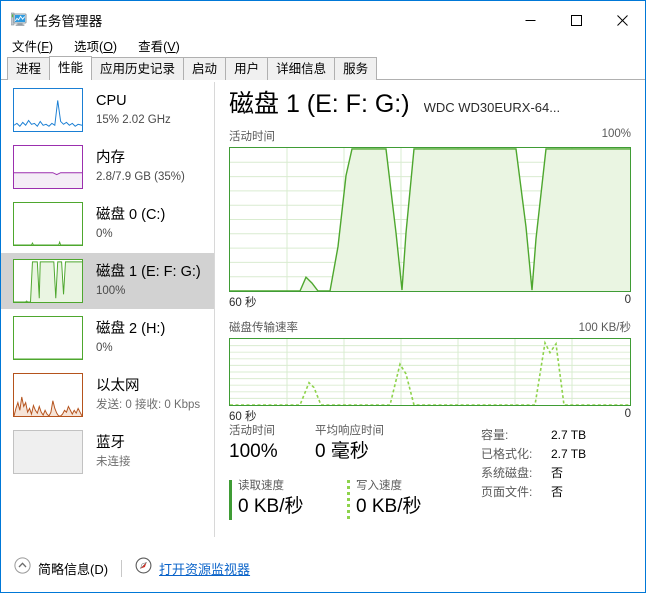 The height and width of the screenshot is (593, 646). Describe the element at coordinates (45, 46) in the screenshot. I see `menu-file-mnemonic: F` at that location.